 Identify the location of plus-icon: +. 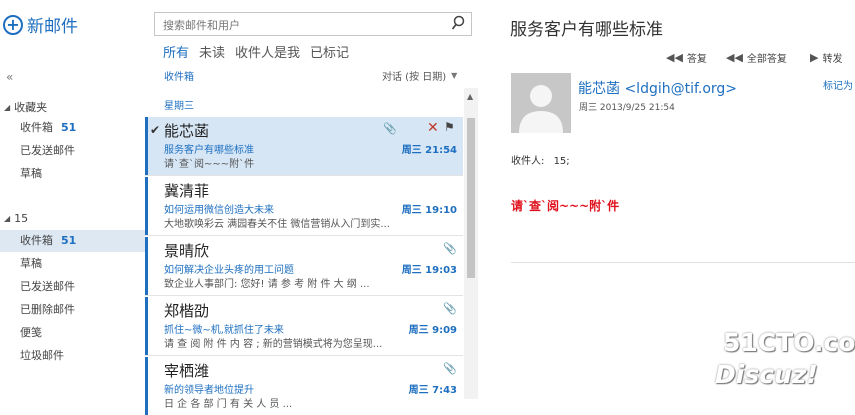
(13, 24).